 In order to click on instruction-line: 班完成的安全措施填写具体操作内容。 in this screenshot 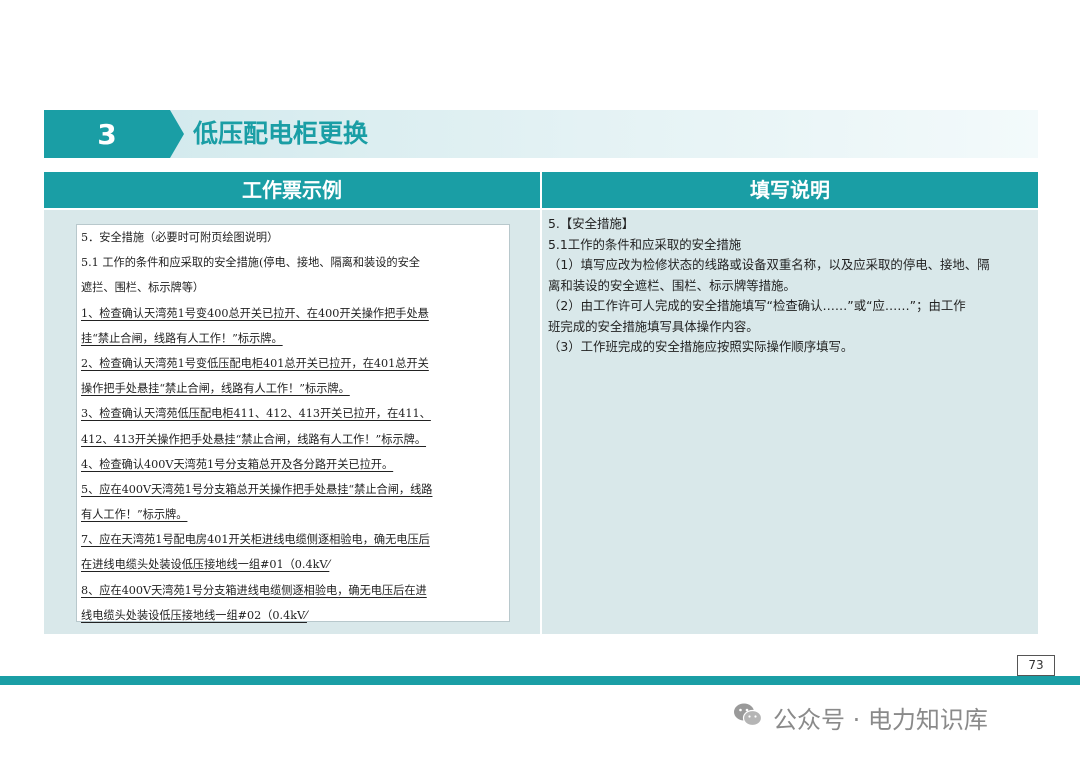, I will do `click(653, 326)`.